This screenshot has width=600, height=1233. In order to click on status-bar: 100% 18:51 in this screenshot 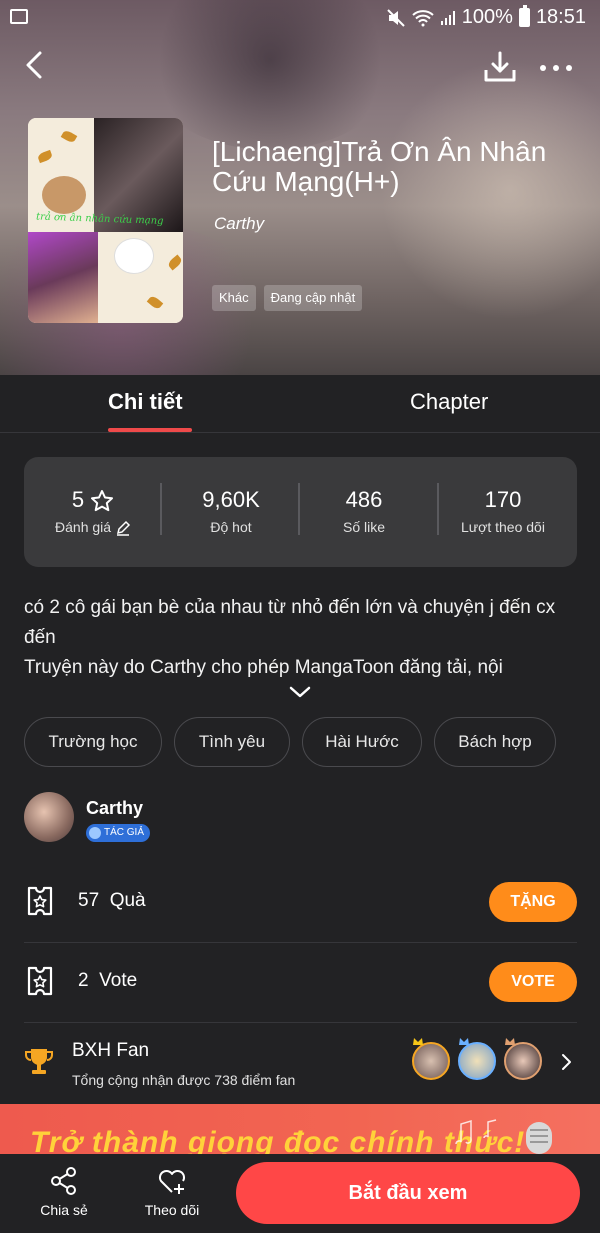, I will do `click(300, 18)`.